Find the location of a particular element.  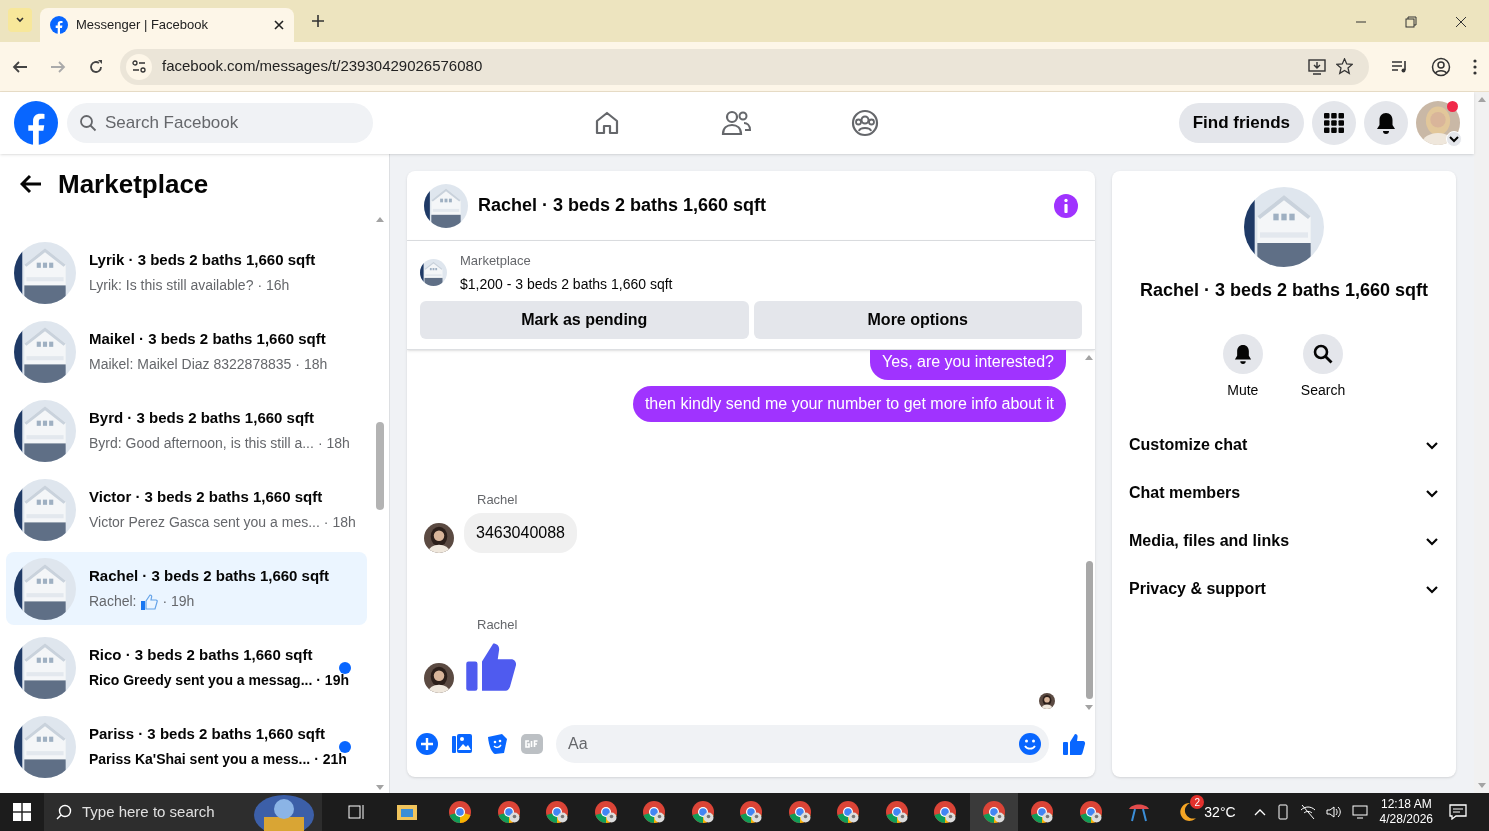

groups-icon is located at coordinates (865, 123).